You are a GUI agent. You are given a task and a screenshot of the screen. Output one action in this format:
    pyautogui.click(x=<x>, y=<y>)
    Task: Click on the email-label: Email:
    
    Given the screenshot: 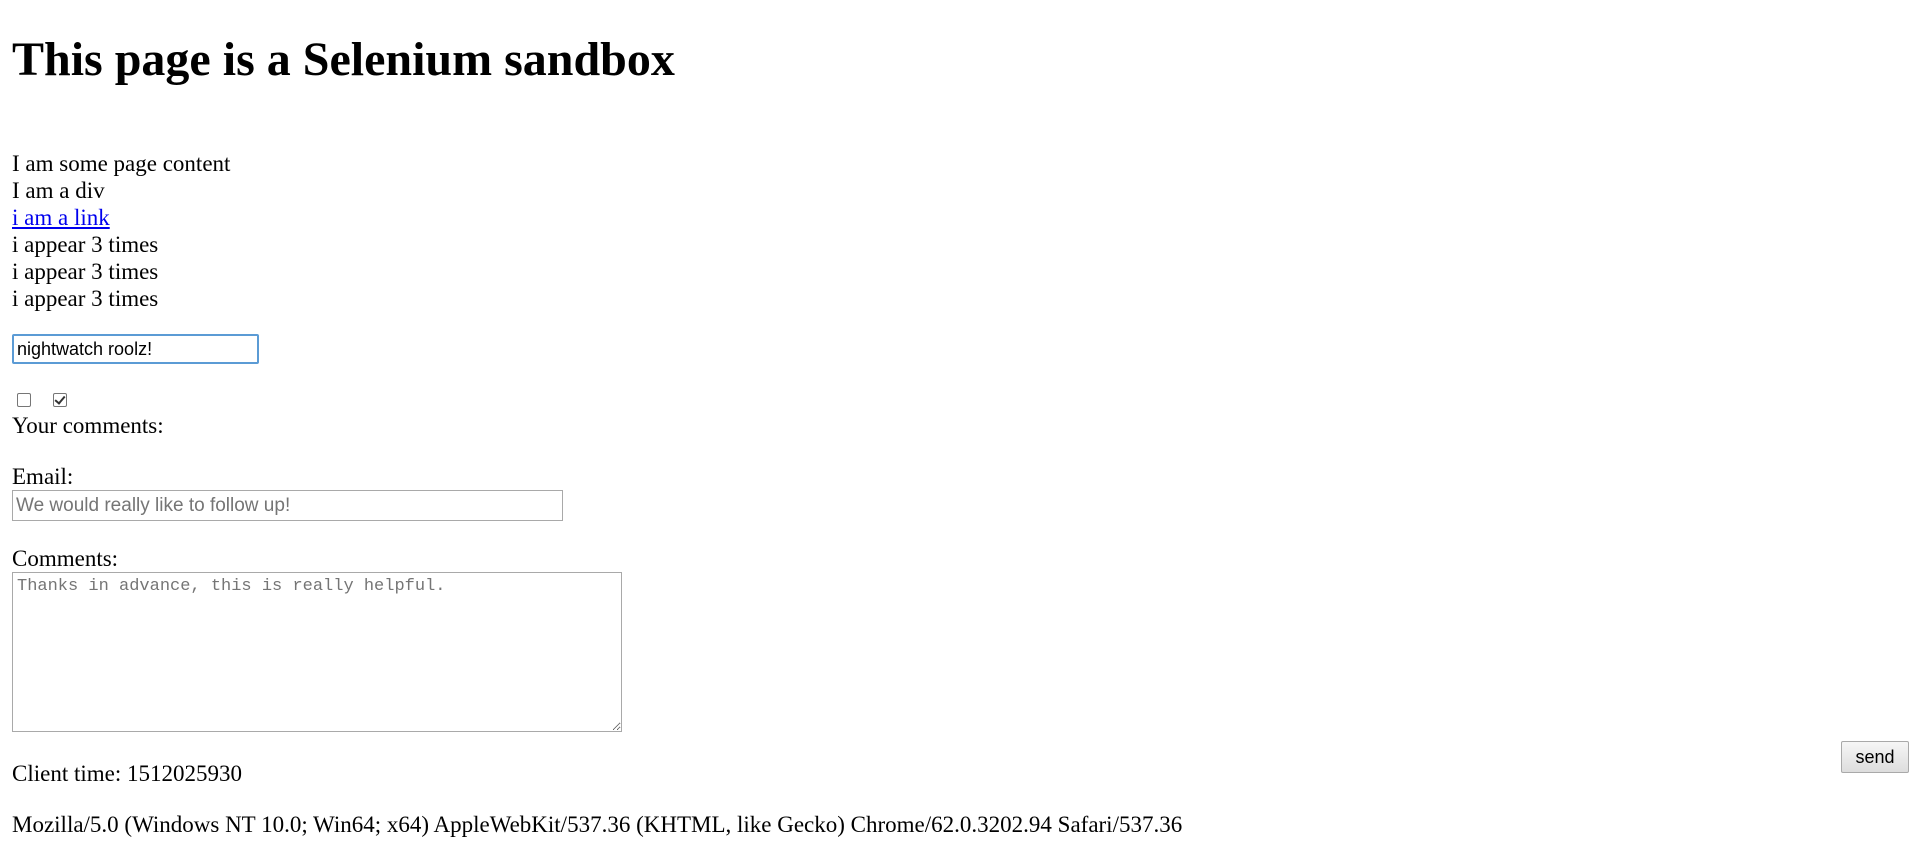 What is the action you would take?
    pyautogui.click(x=43, y=476)
    